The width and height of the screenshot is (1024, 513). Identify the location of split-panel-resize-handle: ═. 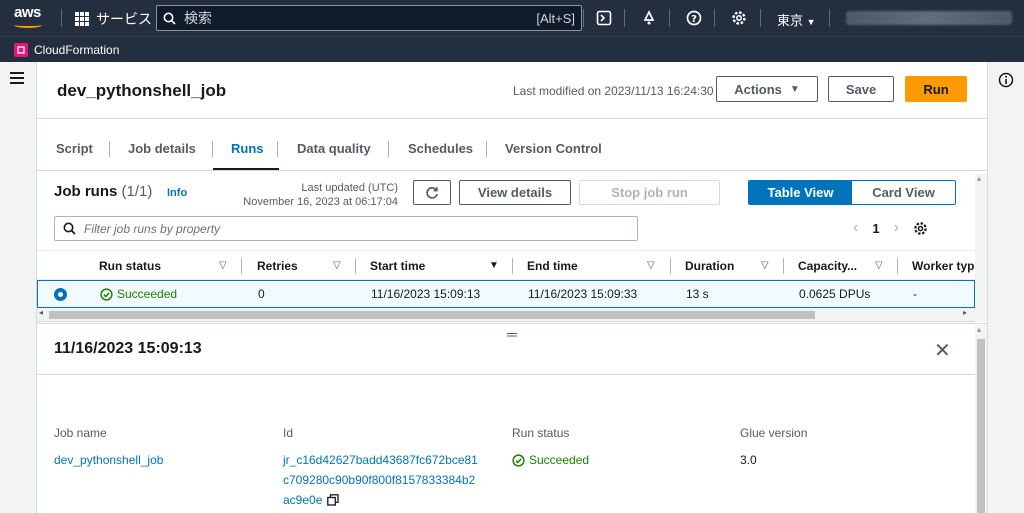
(512, 334).